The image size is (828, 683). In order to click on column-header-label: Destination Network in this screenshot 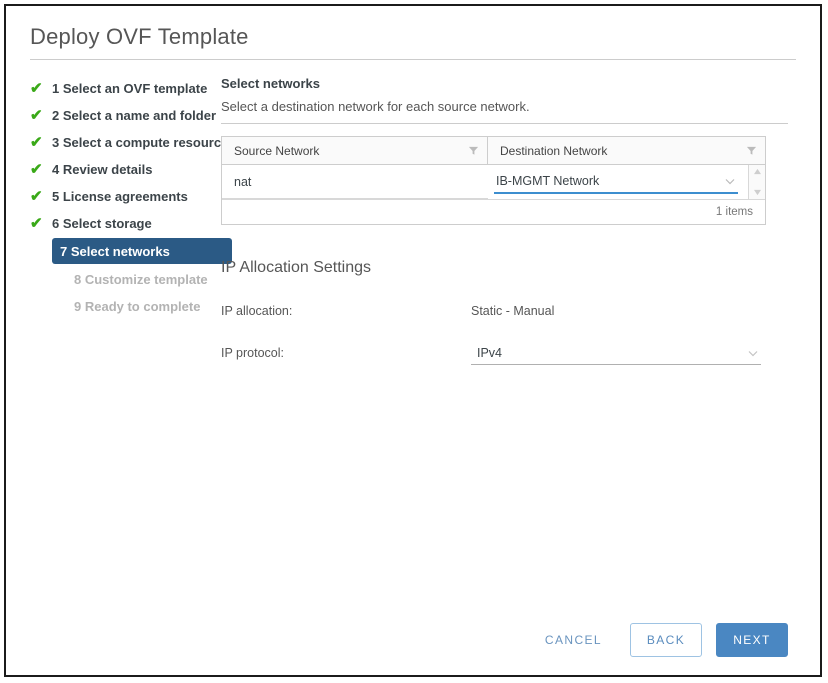, I will do `click(554, 150)`.